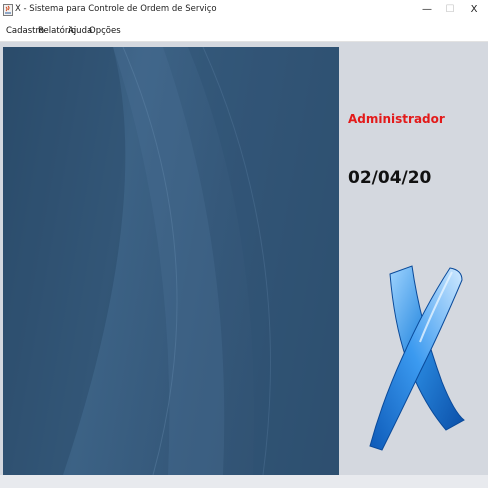 The height and width of the screenshot is (488, 488). Describe the element at coordinates (396, 119) in the screenshot. I see `logged-user-label: Administrador` at that location.